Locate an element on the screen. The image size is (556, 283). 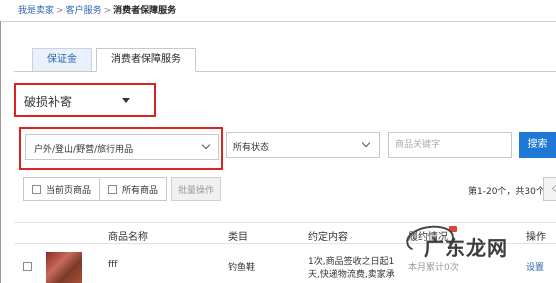
category-dropdown: 户外/登山/野营/旅行用品 is located at coordinates (122, 147).